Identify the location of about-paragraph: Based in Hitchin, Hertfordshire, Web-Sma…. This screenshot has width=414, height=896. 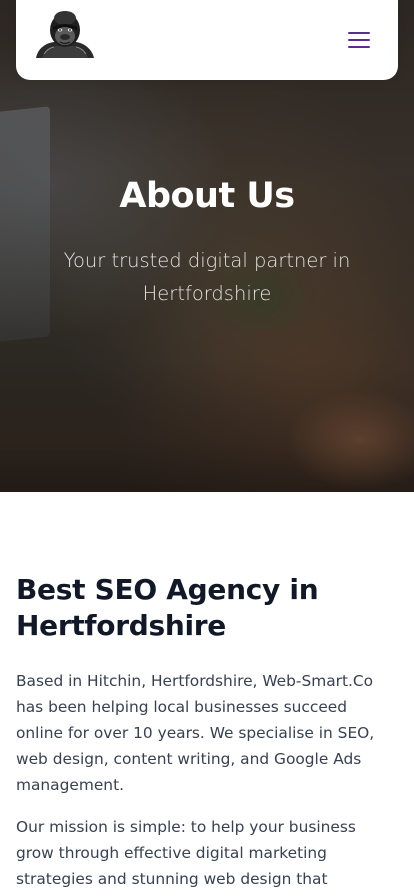
(195, 733).